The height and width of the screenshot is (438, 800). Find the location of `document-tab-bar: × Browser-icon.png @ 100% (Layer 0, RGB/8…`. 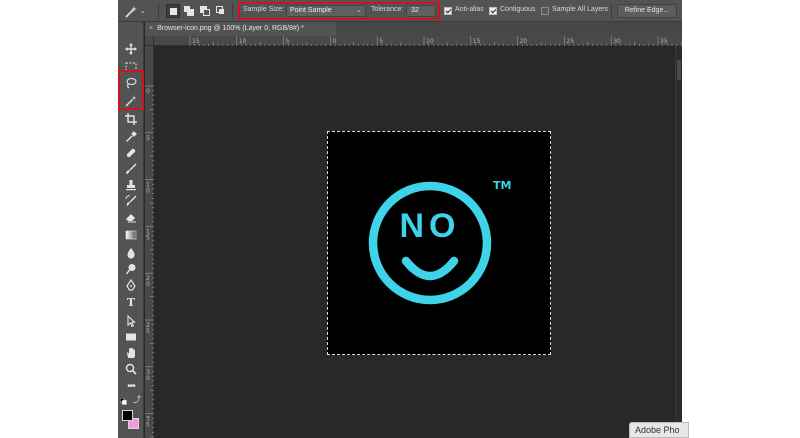

document-tab-bar: × Browser-icon.png @ 100% (Layer 0, RGB/8… is located at coordinates (413, 29).